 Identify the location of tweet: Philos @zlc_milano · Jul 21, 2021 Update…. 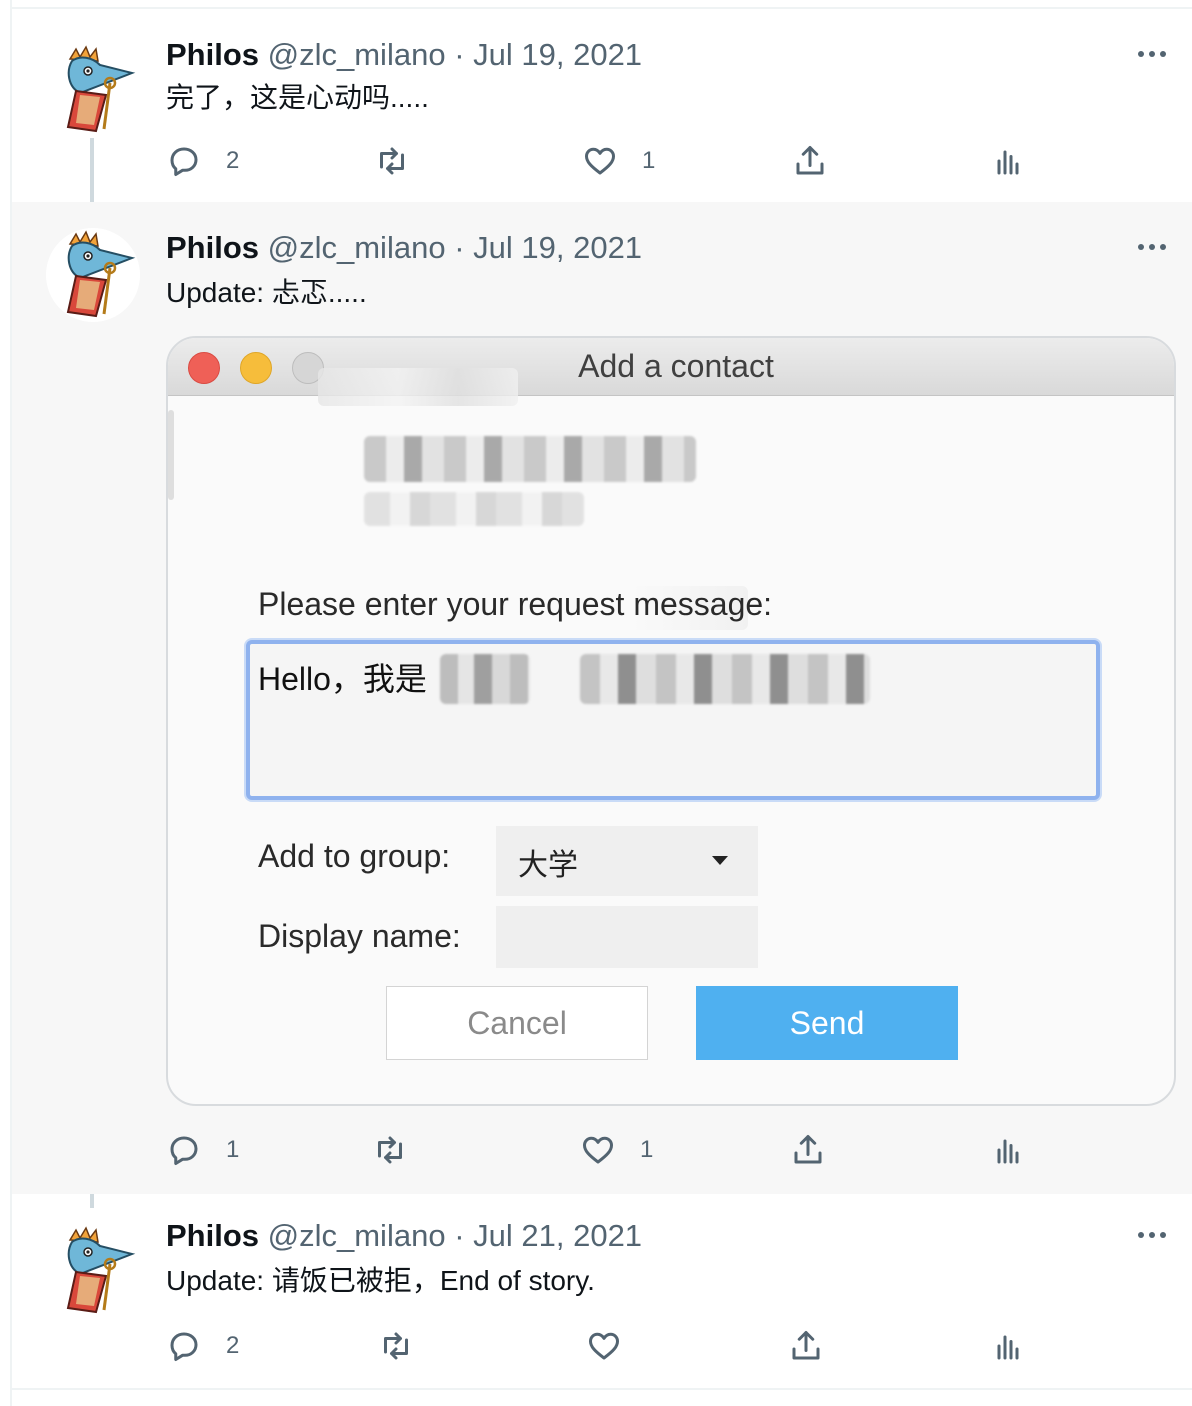
(602, 1291).